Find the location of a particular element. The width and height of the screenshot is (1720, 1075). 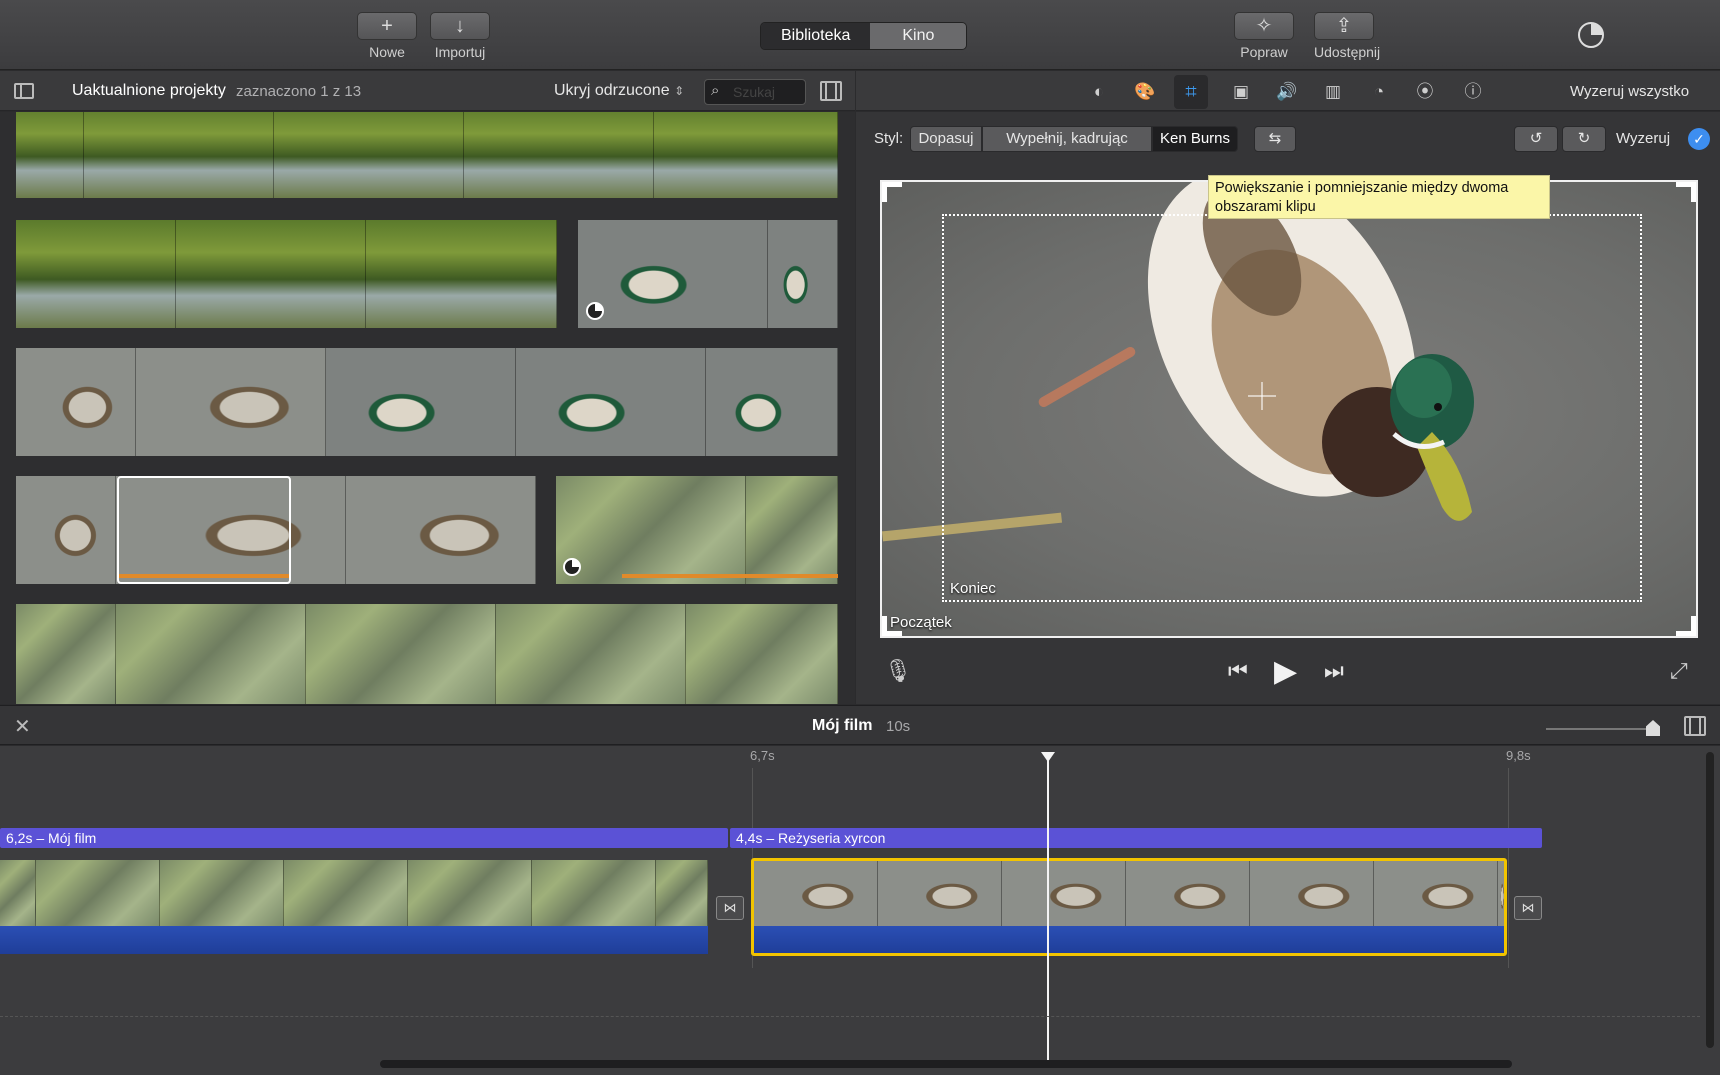

color-balance-icon: ◐ is located at coordinates (1099, 92).